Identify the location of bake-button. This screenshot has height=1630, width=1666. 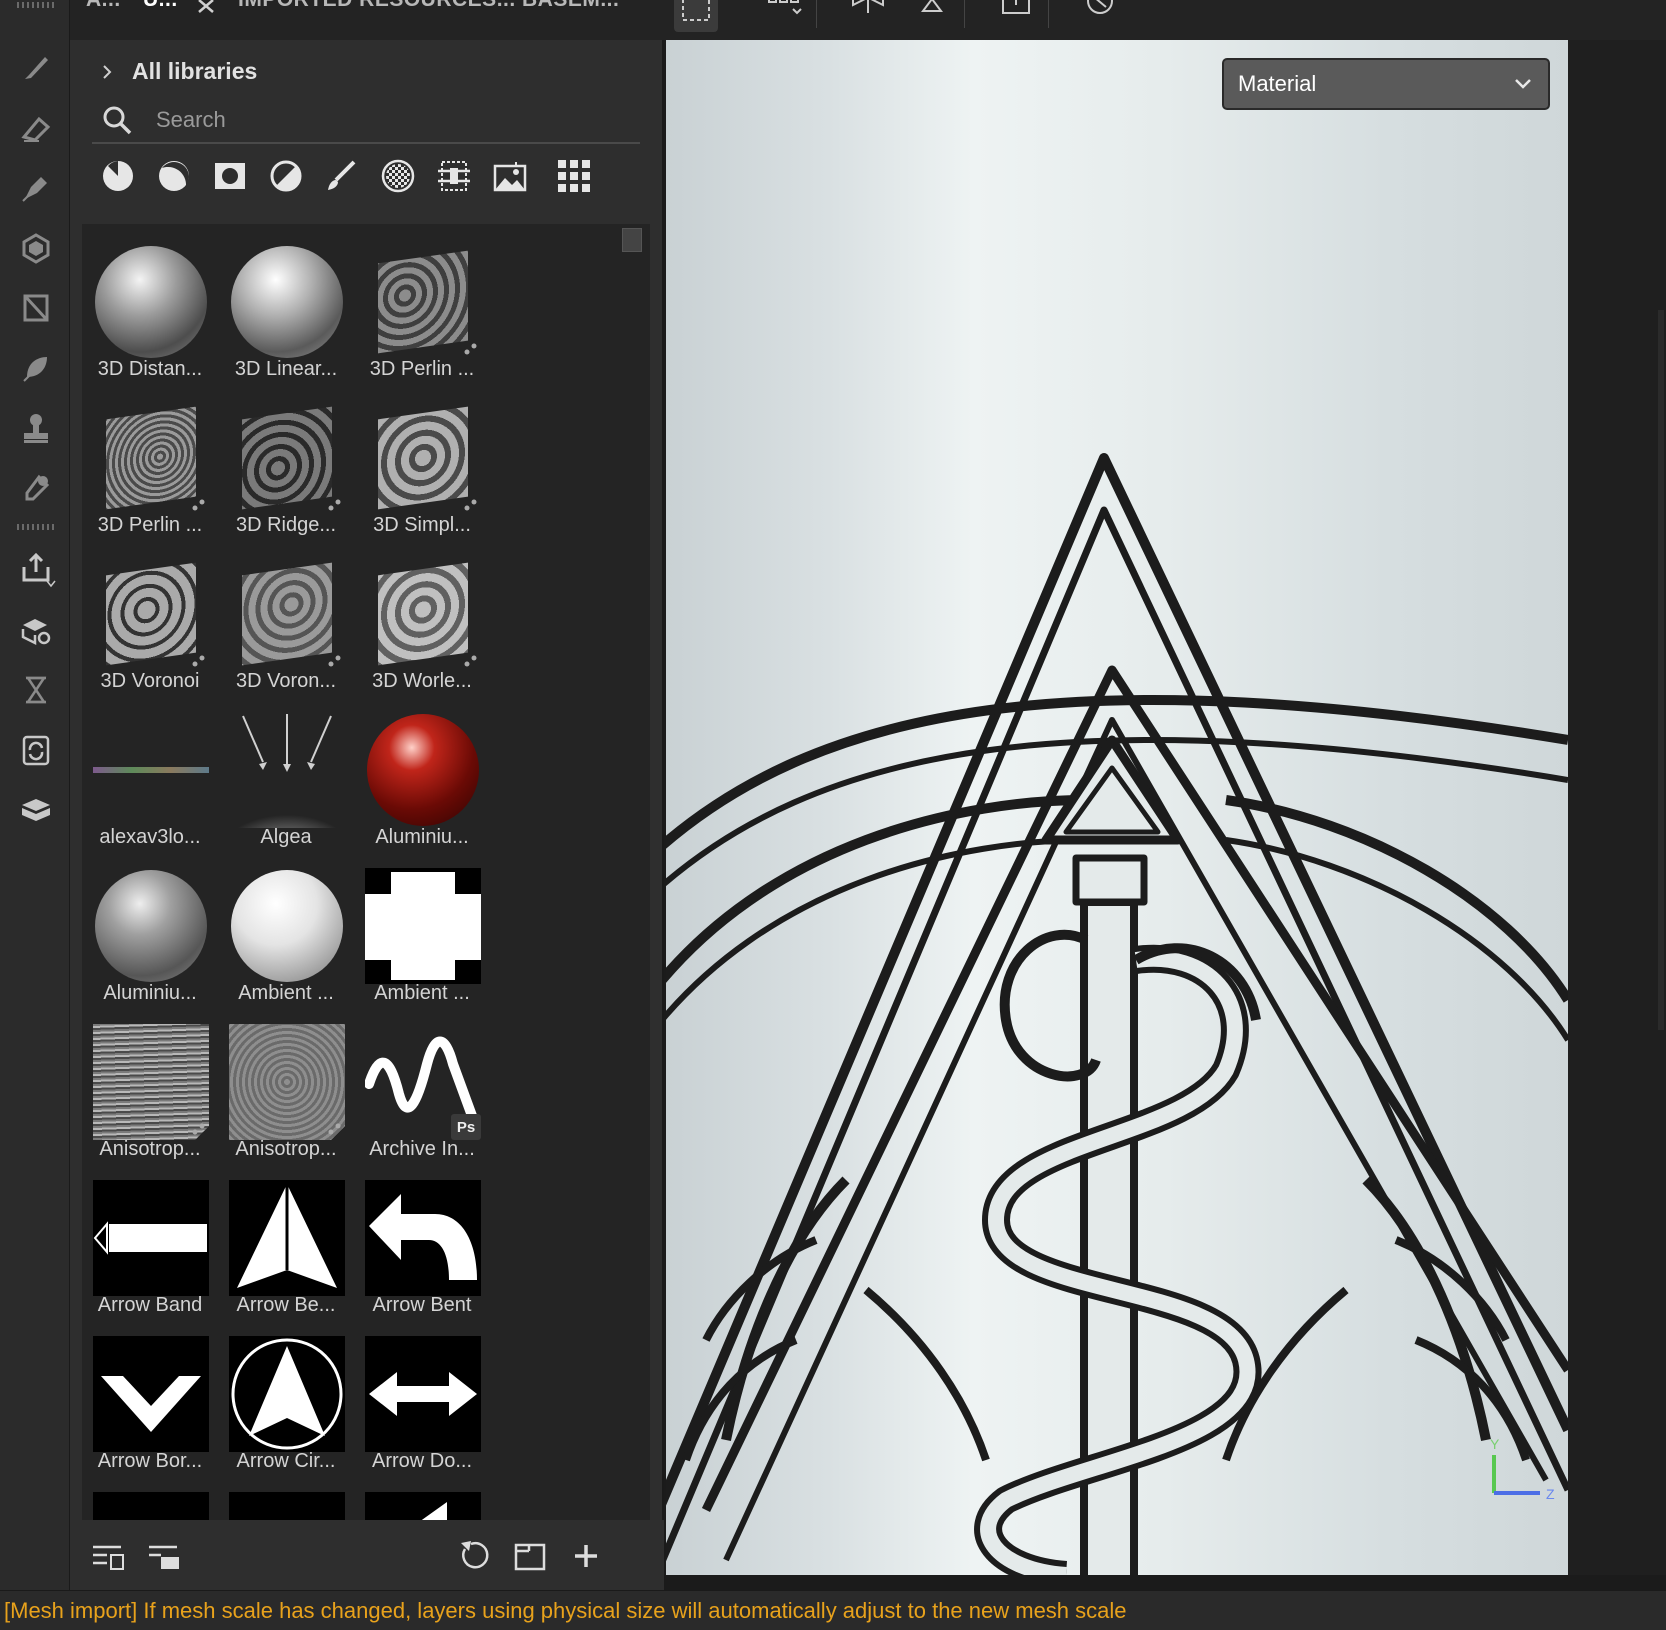
(36, 630).